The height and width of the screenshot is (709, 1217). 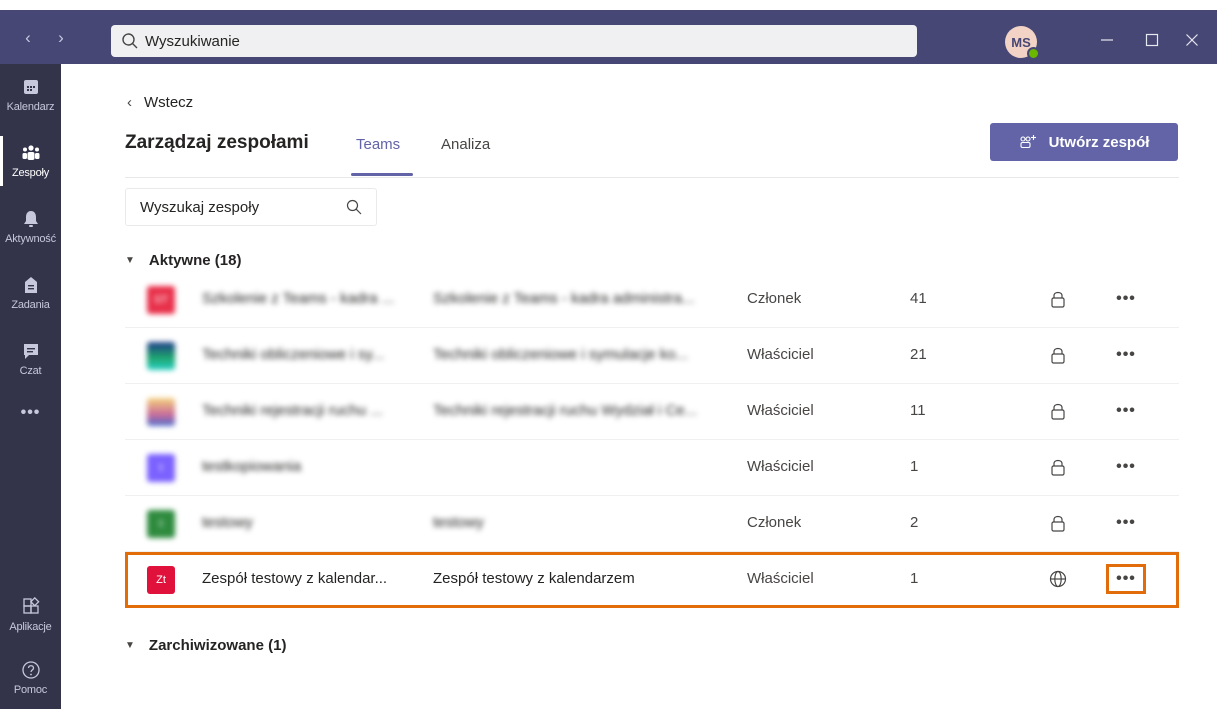 I want to click on tab-teams: Teams, so click(x=378, y=144).